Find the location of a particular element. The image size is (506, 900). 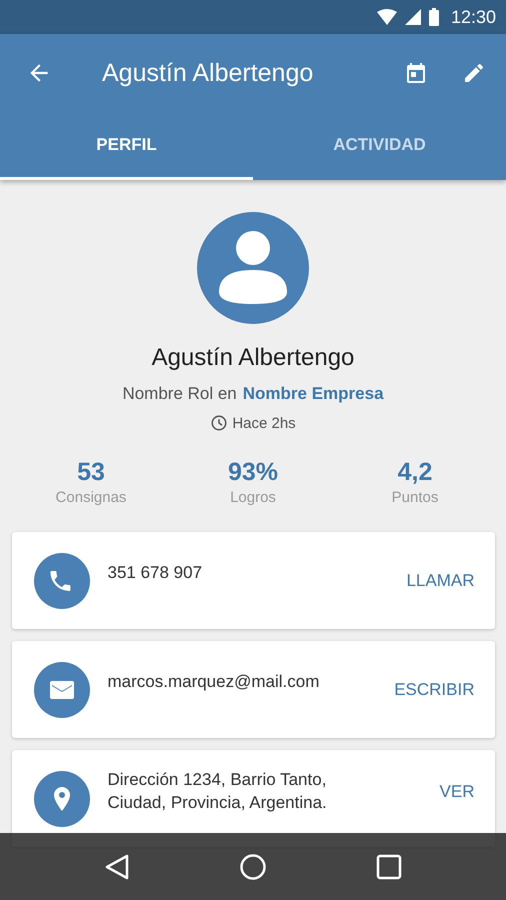

contact-text: 351 678 907 is located at coordinates (156, 573).